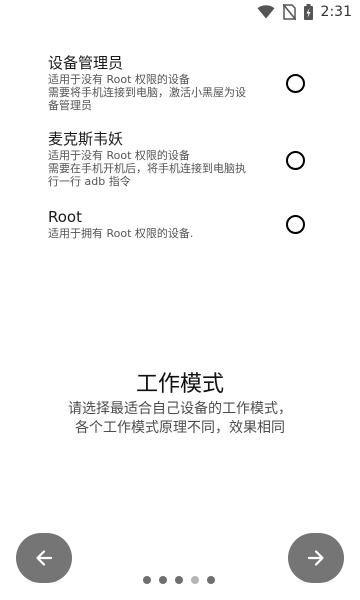  Describe the element at coordinates (289, 12) in the screenshot. I see `sim-off-icon` at that location.